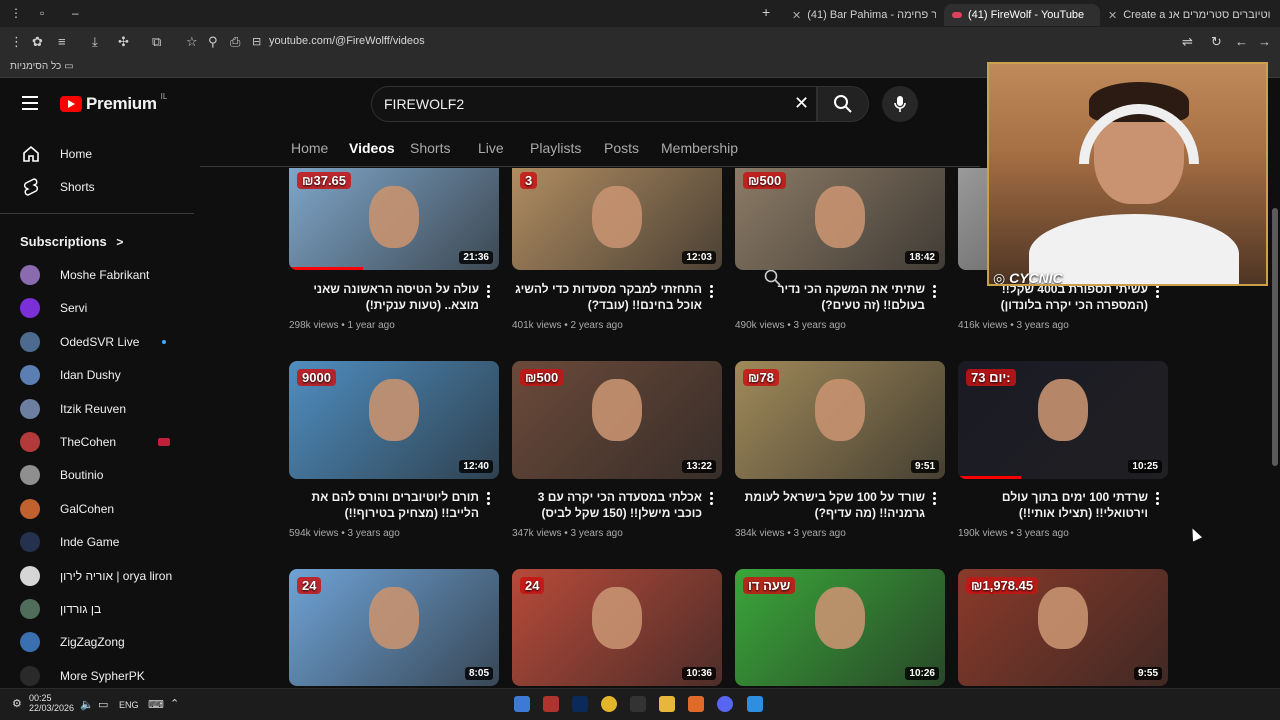 The height and width of the screenshot is (720, 1280). What do you see at coordinates (555, 148) in the screenshot?
I see `tab-playlists: Playlists` at bounding box center [555, 148].